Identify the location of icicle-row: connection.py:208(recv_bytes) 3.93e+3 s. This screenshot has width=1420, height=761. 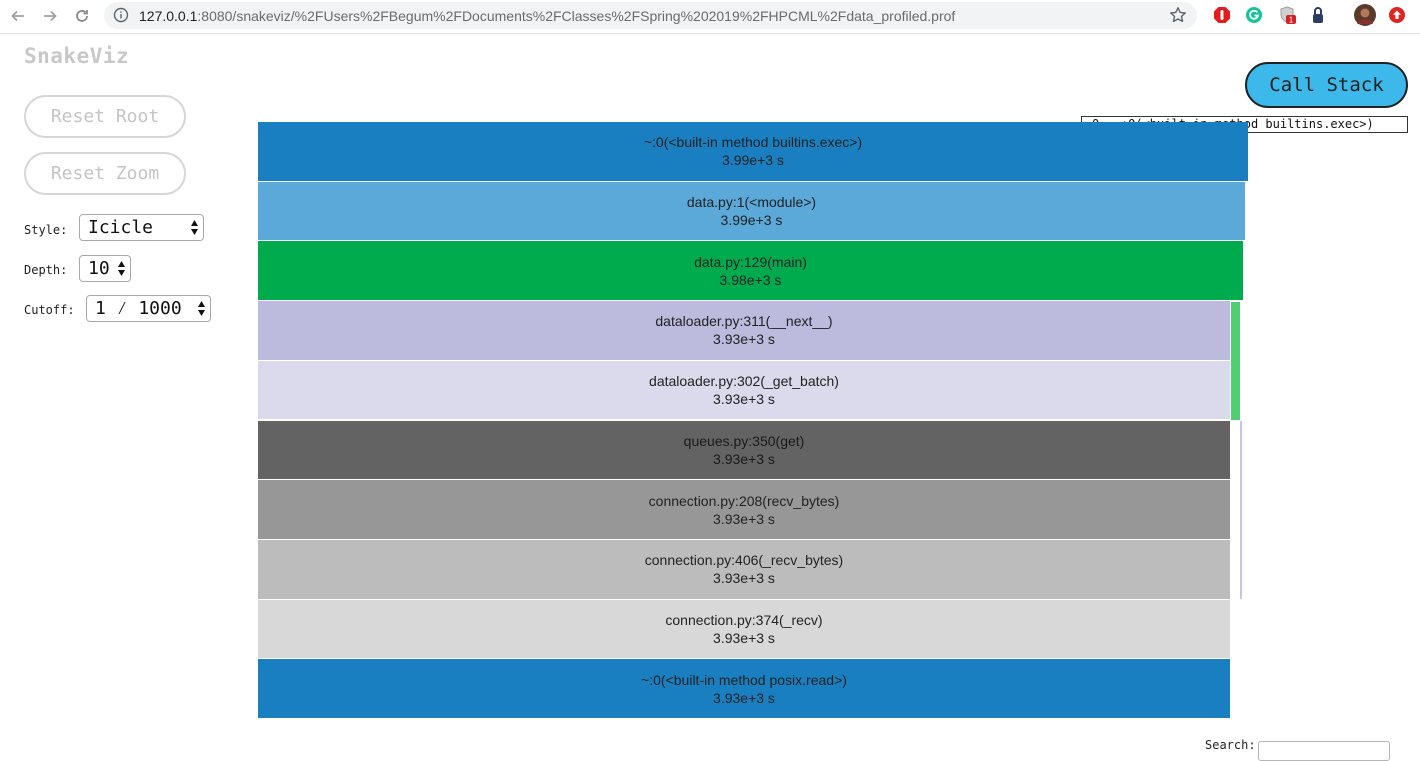
(744, 510).